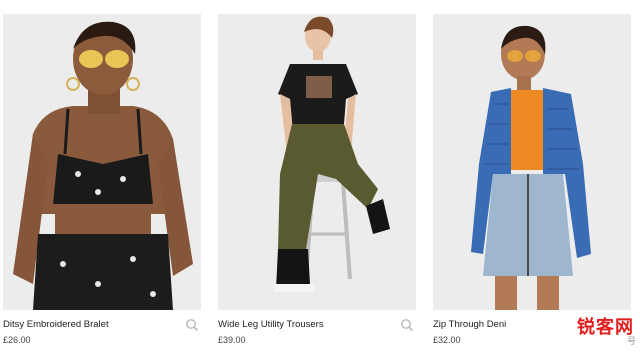 Image resolution: width=640 pixels, height=353 pixels. I want to click on product-name: Zip Through Deni, so click(469, 324).